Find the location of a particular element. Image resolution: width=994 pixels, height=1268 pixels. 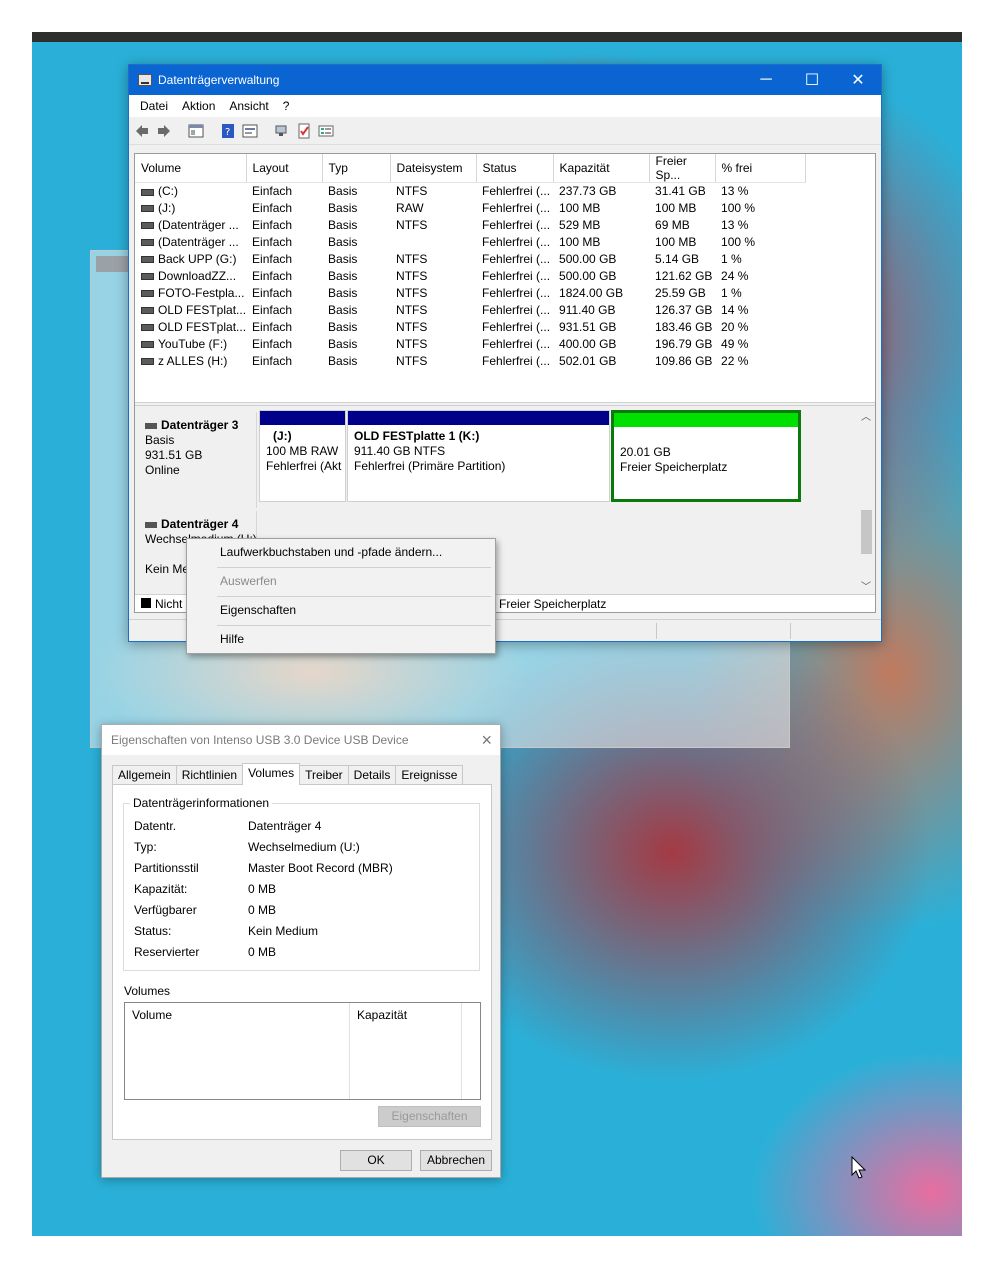

volumes-col-volume: Volume is located at coordinates (237, 1051).